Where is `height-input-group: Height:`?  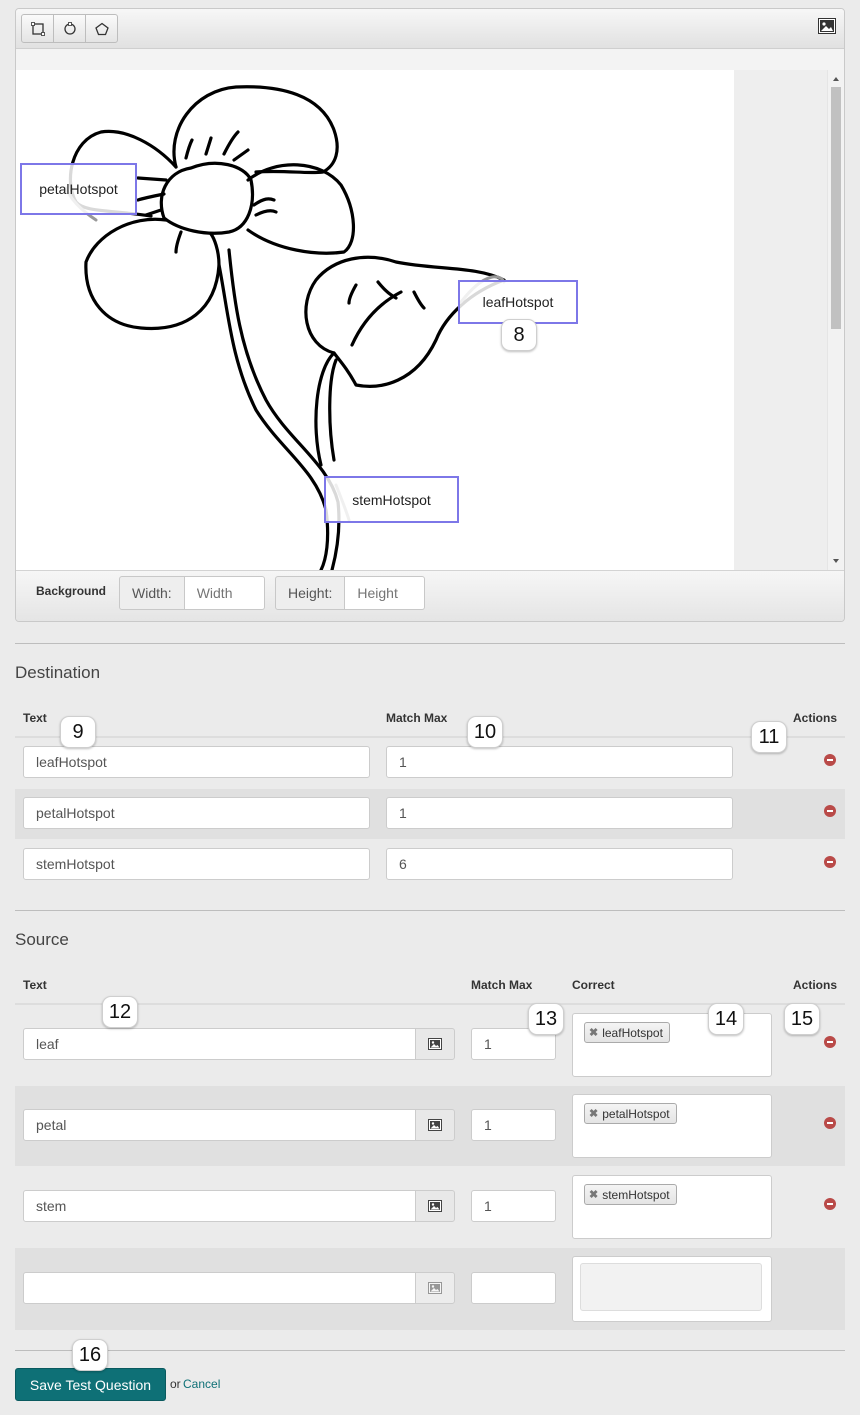
height-input-group: Height: is located at coordinates (350, 593).